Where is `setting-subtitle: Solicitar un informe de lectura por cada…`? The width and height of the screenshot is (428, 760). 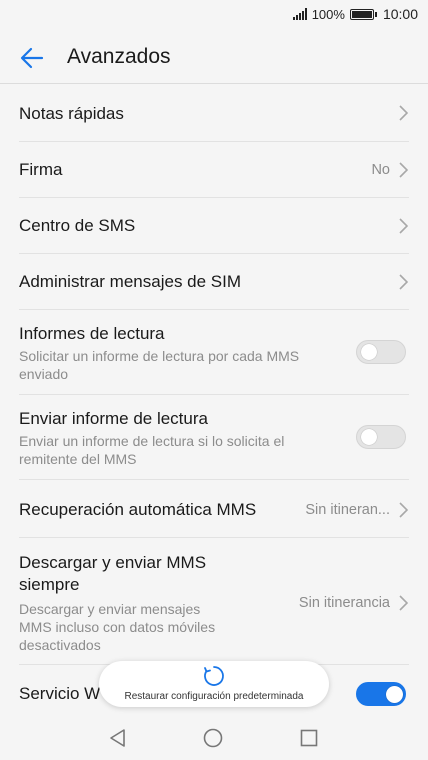
setting-subtitle: Solicitar un informe de lectura por cada… is located at coordinates (159, 356).